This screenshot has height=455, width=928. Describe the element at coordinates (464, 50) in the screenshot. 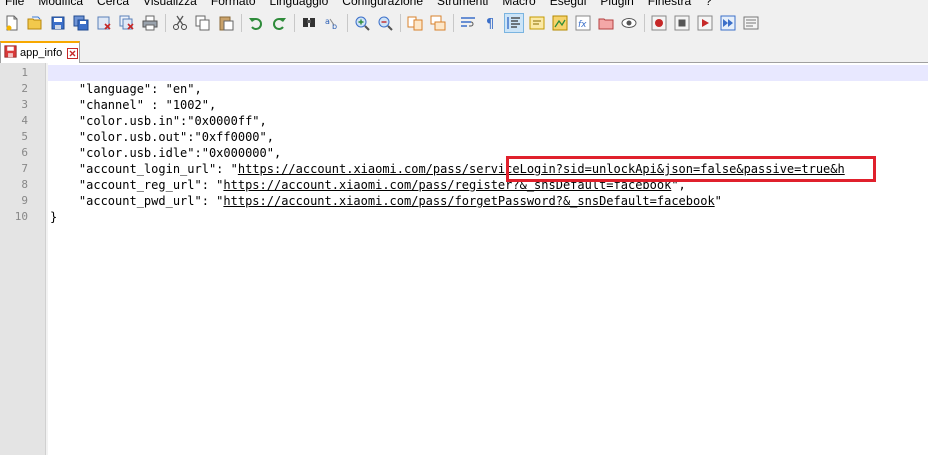

I see `tab-bar: app_info` at that location.